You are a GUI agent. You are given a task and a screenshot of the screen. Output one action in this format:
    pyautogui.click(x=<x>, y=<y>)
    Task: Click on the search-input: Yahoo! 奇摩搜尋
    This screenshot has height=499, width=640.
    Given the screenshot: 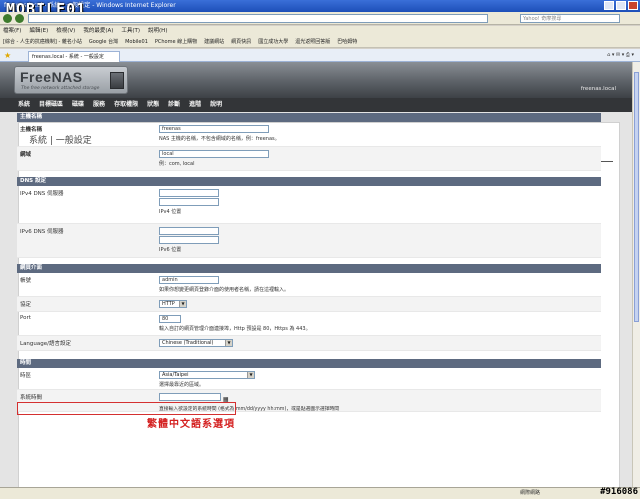 What is the action you would take?
    pyautogui.click(x=570, y=18)
    